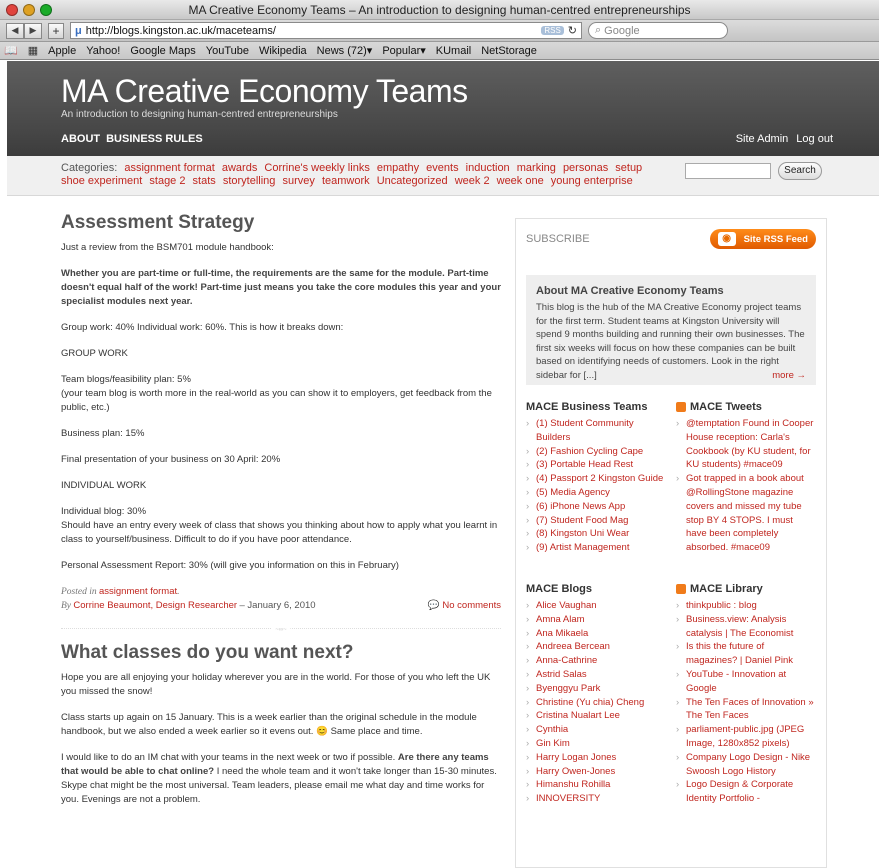 This screenshot has height=868, width=879. I want to click on forward-button: ▶, so click(33, 30).